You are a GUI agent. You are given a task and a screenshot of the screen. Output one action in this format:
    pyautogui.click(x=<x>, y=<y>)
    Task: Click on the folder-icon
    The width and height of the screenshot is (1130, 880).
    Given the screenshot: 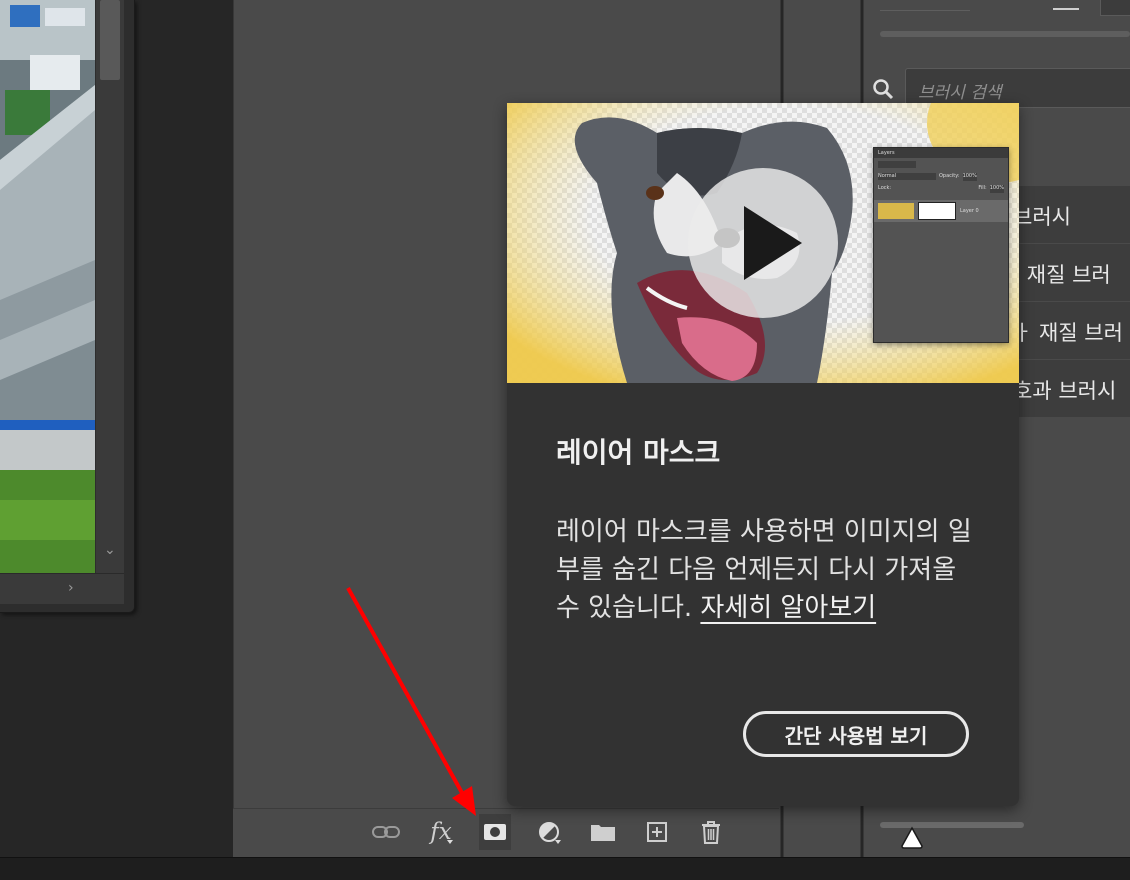 What is the action you would take?
    pyautogui.click(x=603, y=833)
    